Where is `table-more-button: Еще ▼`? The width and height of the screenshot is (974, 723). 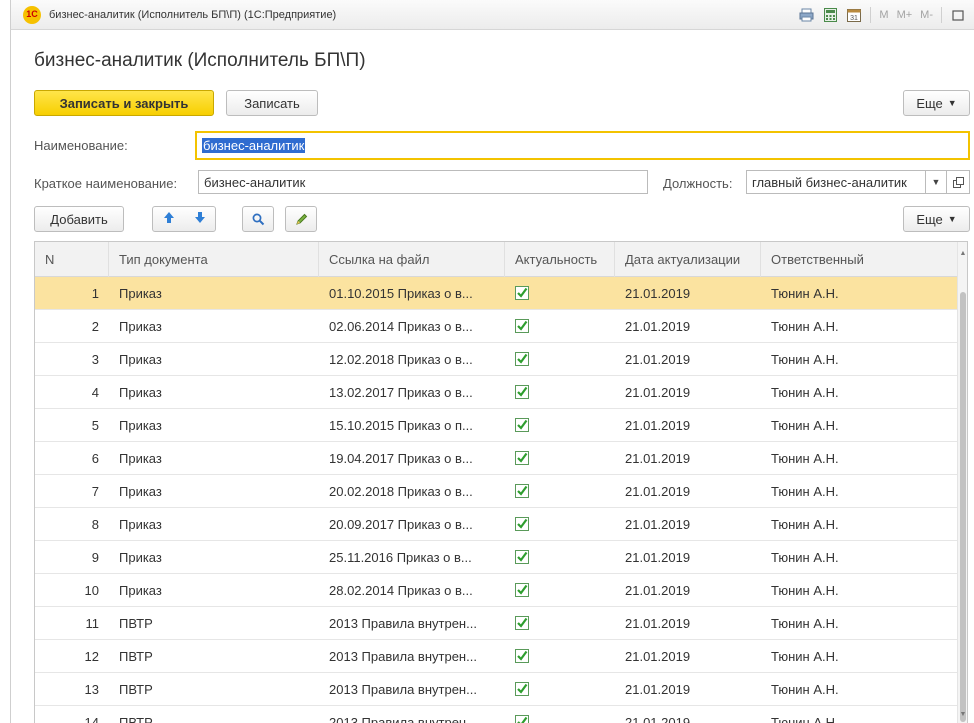
table-more-button: Еще ▼ is located at coordinates (936, 219).